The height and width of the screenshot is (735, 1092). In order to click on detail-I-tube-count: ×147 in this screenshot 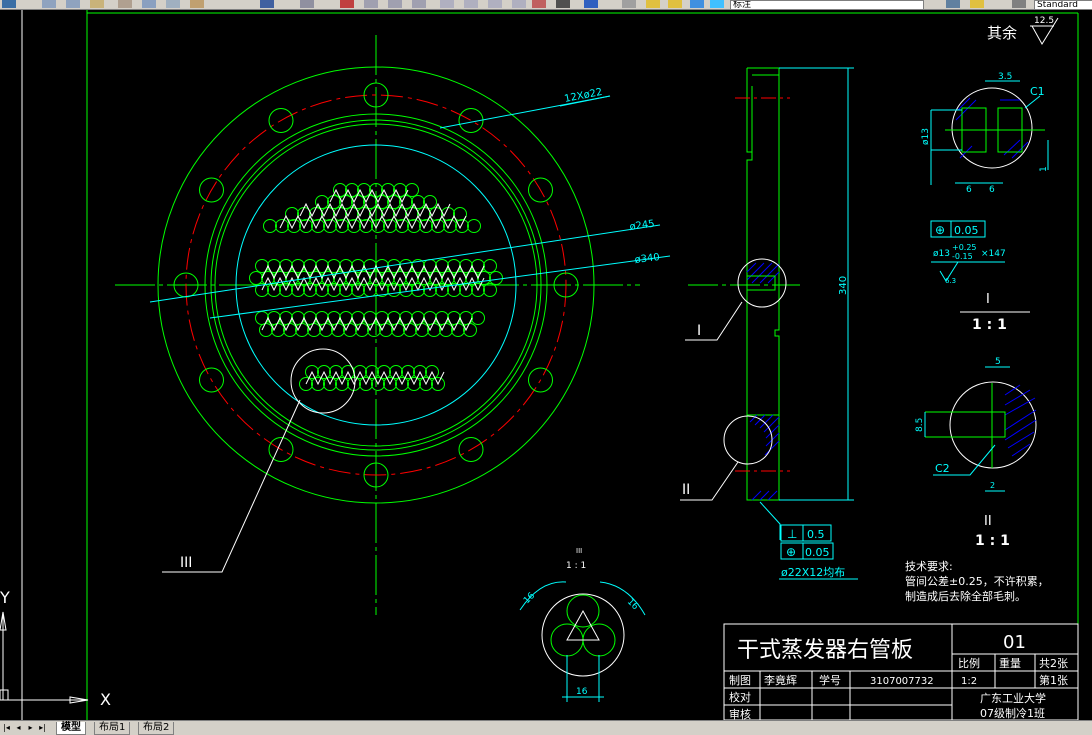, I will do `click(993, 254)`.